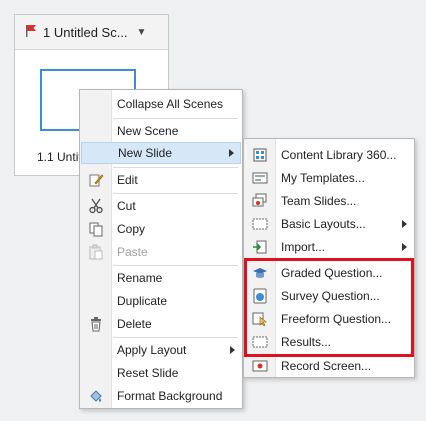 This screenshot has height=421, width=426. What do you see at coordinates (161, 301) in the screenshot?
I see `menu-item-duplicate: Duplicate` at bounding box center [161, 301].